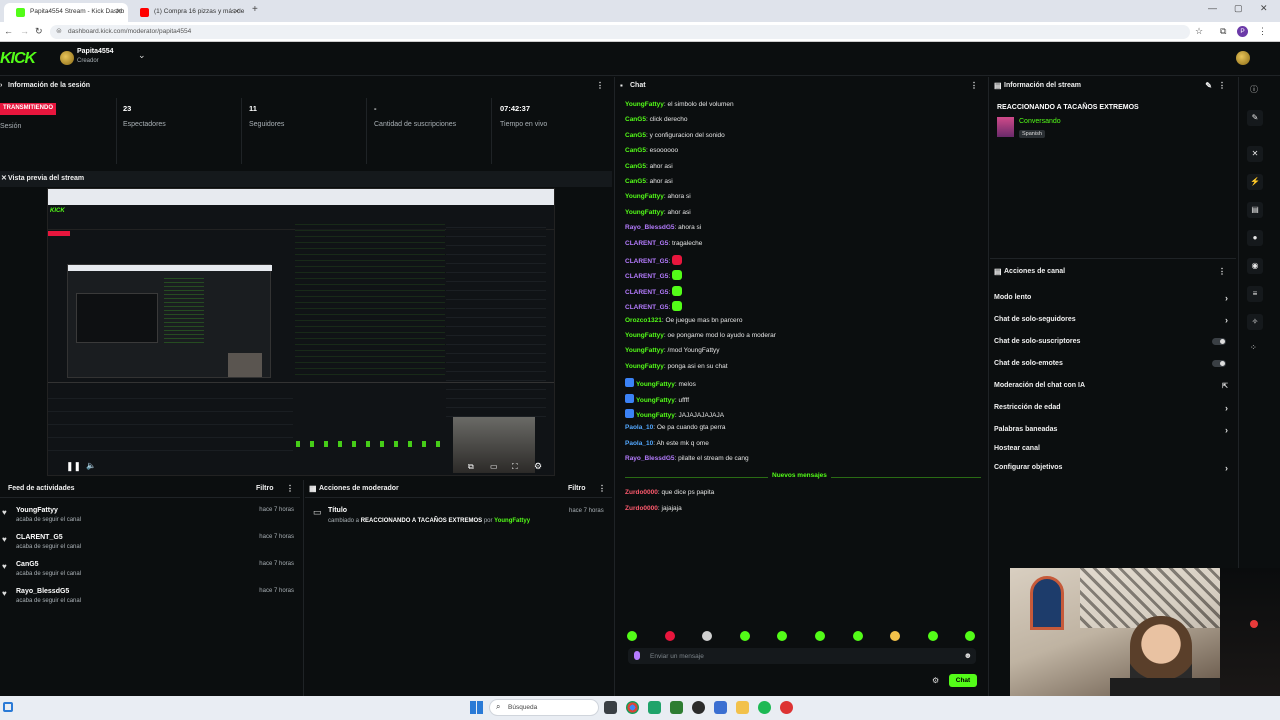  Describe the element at coordinates (1223, 31) in the screenshot. I see `extensions-icon: ⧉` at that location.